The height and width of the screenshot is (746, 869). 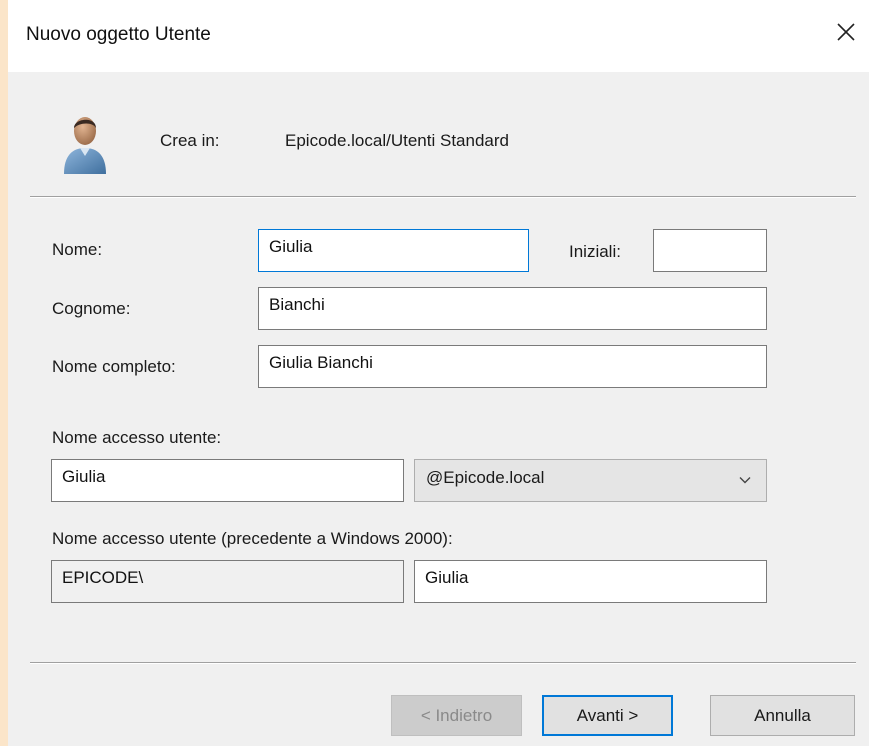 I want to click on initials-label: Iniziali:, so click(x=595, y=251).